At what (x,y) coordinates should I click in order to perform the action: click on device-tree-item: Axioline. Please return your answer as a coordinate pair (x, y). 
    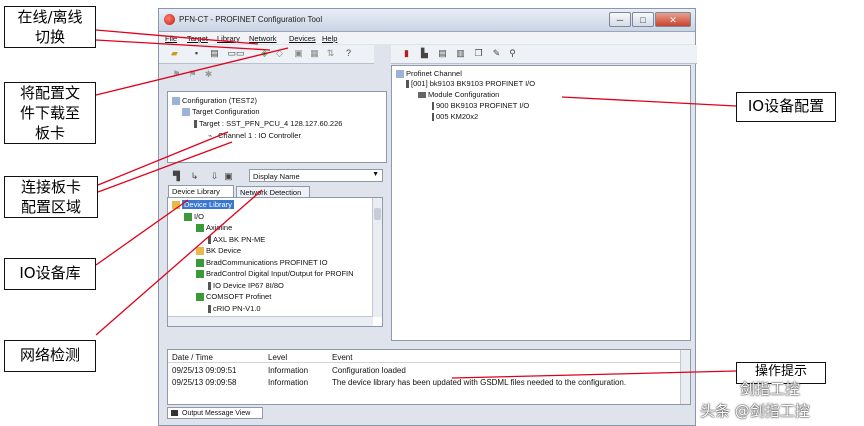
    Looking at the image, I should click on (214, 228).